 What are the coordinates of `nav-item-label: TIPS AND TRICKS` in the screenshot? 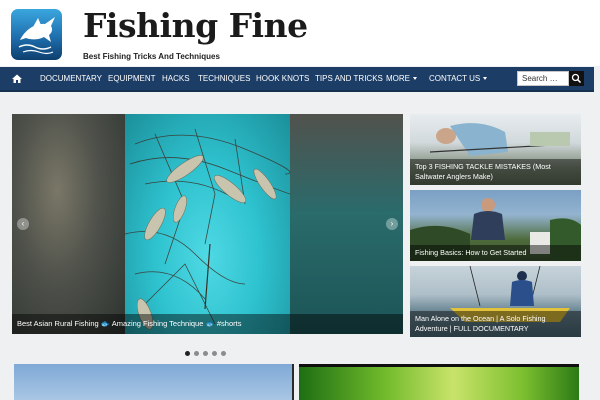 It's located at (349, 78).